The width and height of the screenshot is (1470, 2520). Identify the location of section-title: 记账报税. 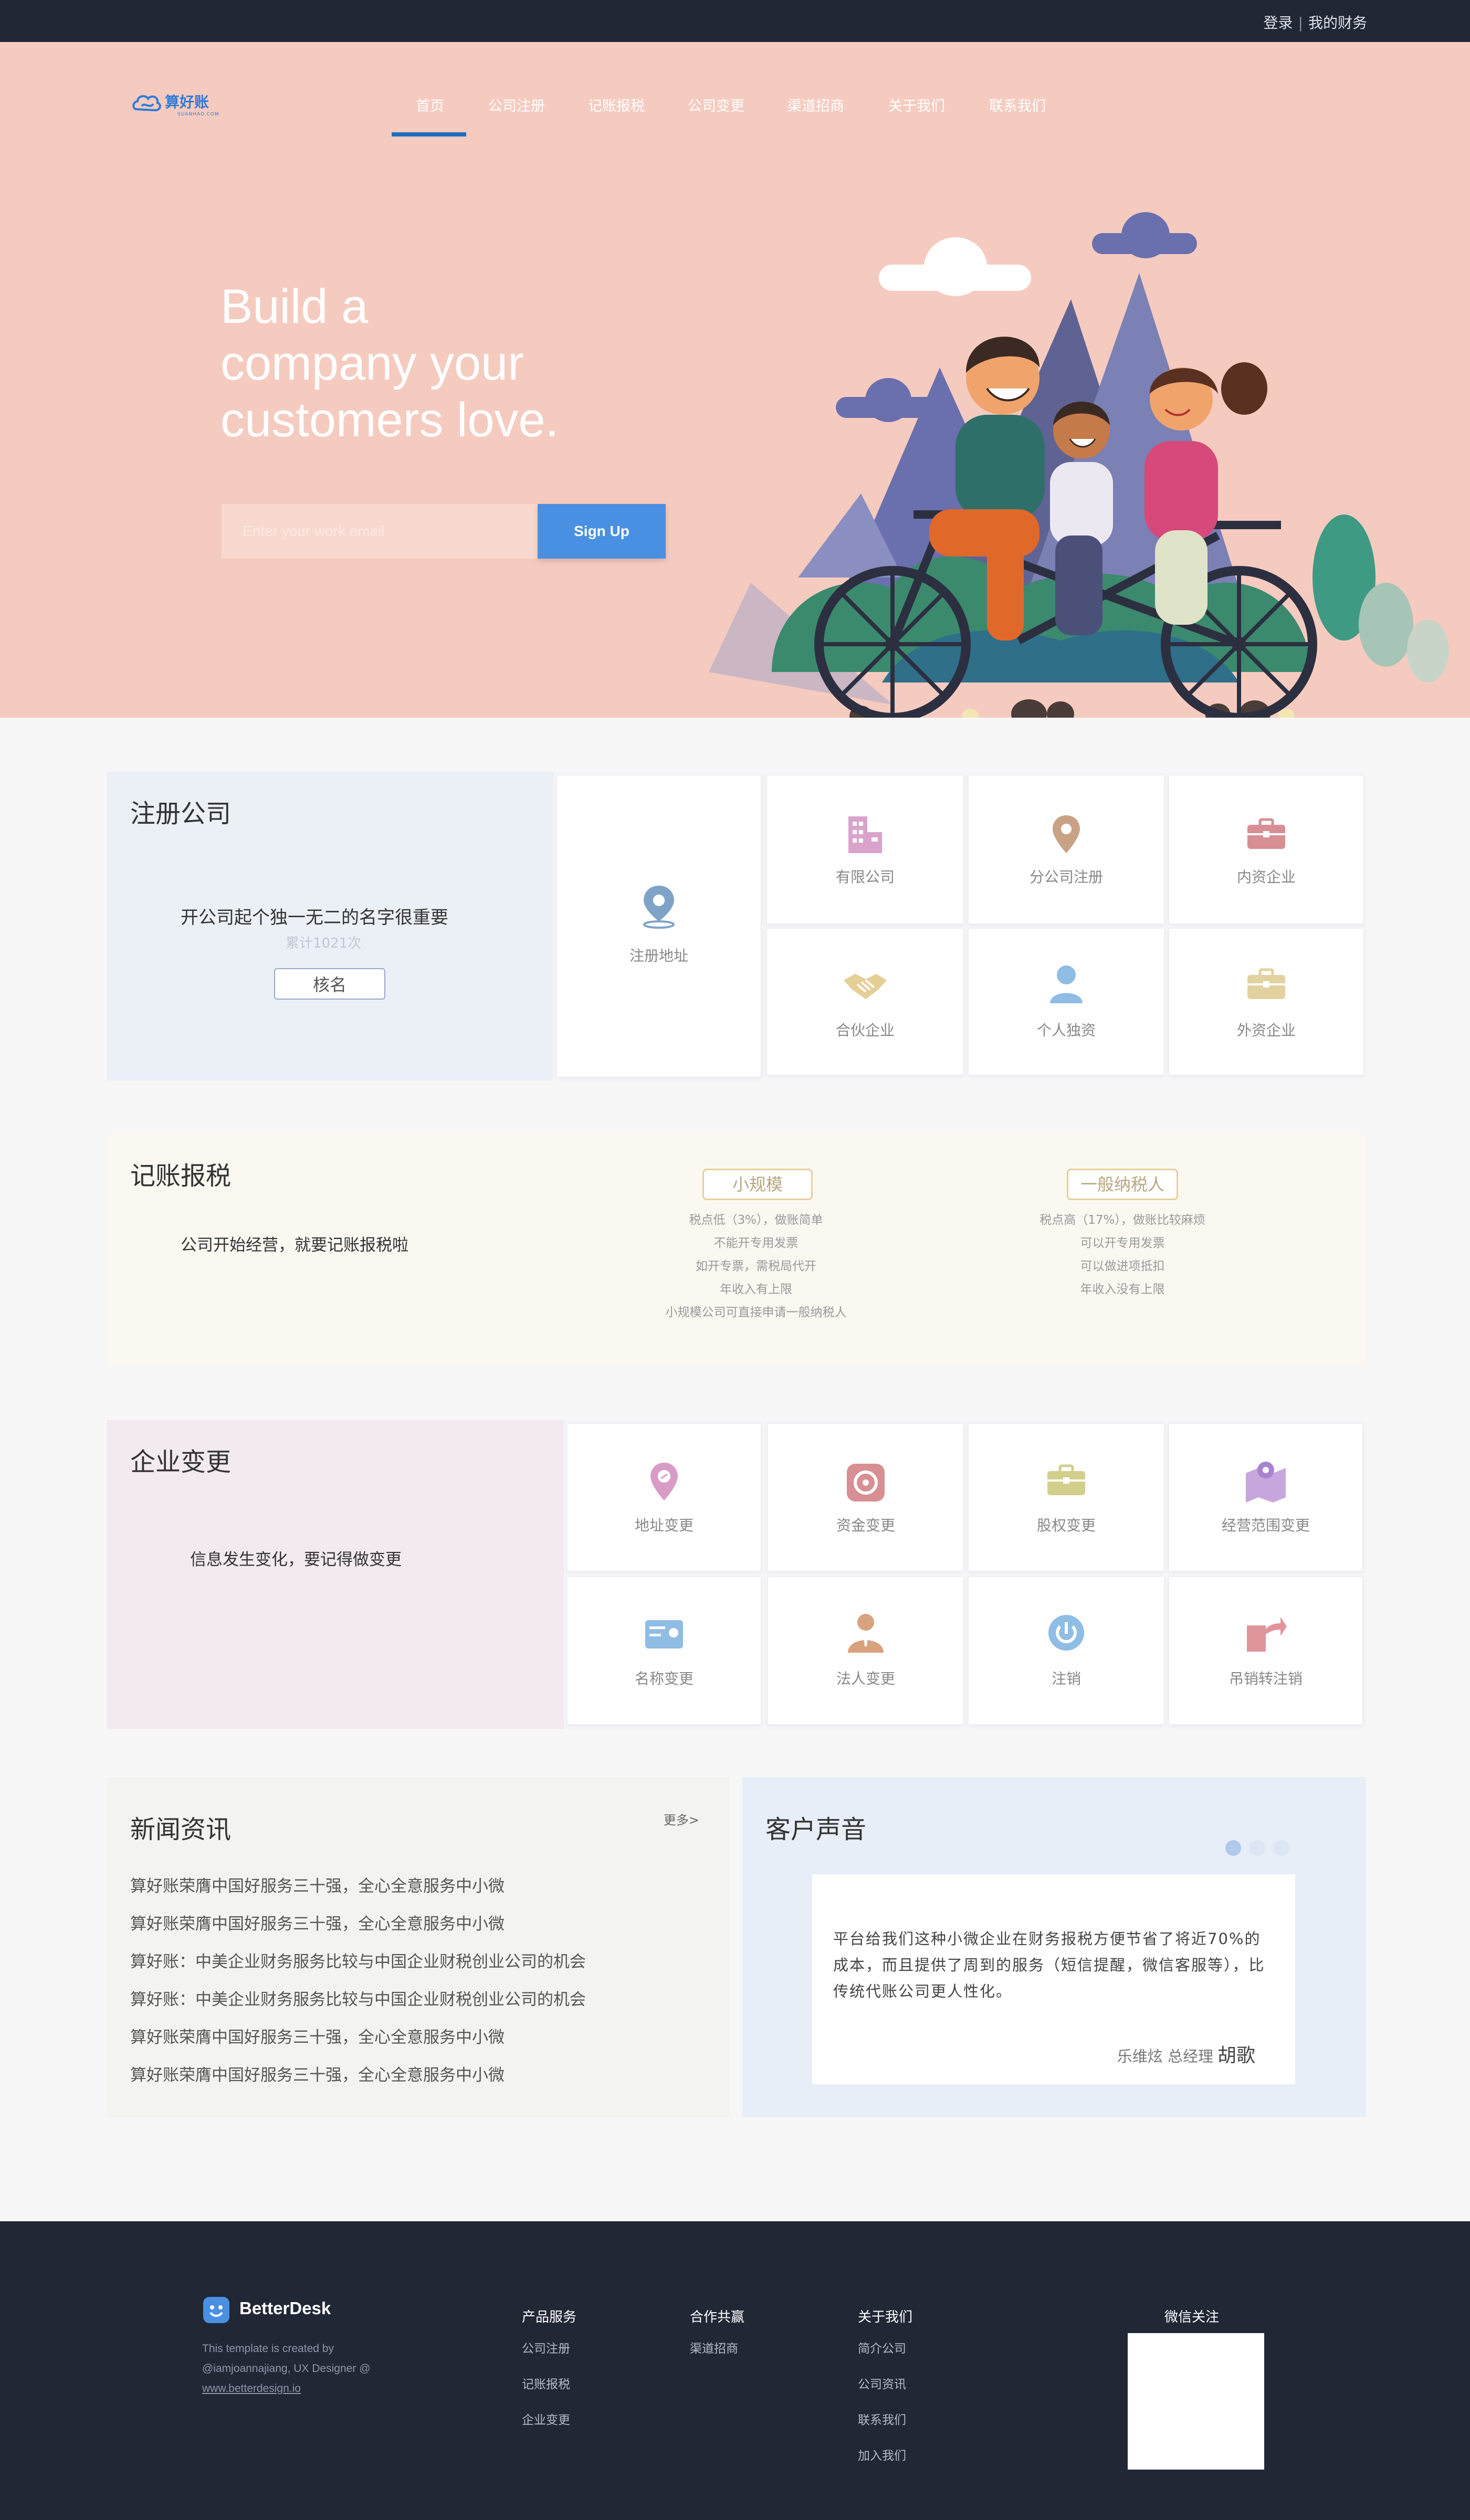
(181, 1176).